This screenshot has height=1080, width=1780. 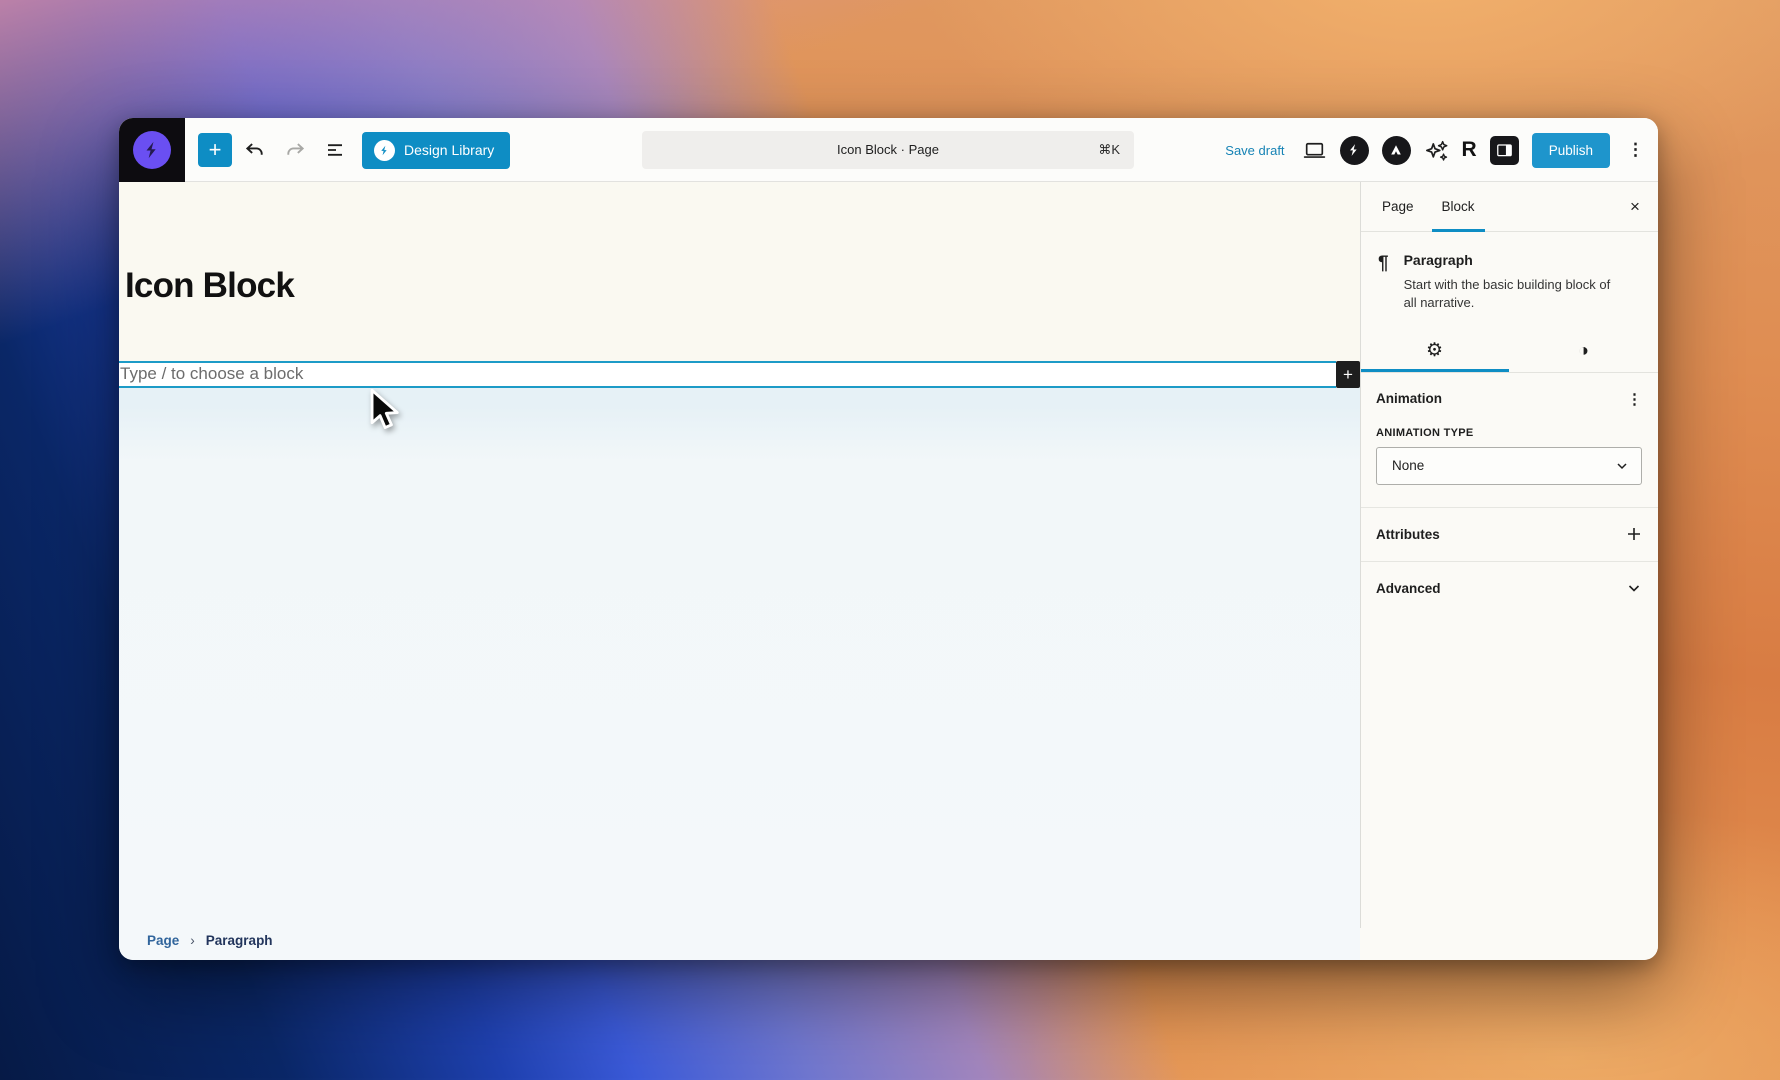 I want to click on command-shortcut: ⌘K, so click(x=1109, y=149).